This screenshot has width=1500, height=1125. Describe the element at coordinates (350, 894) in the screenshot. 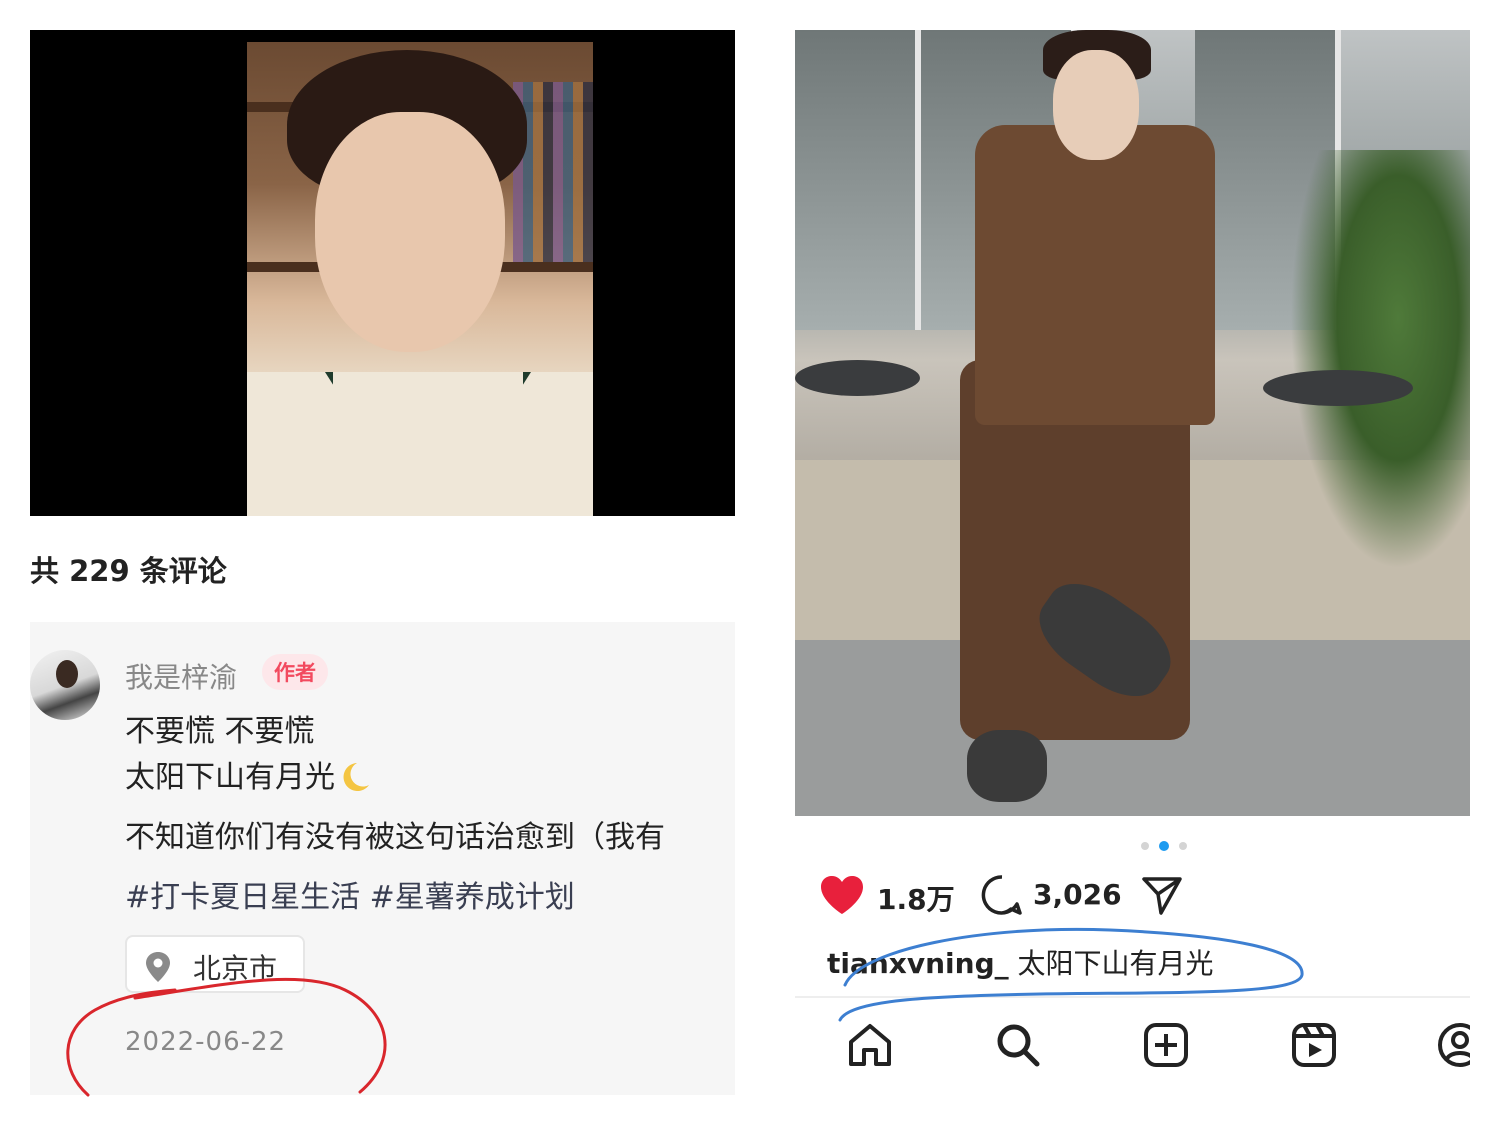

I see `hashtags: #打卡夏日星生活 #星薯养成计划` at that location.